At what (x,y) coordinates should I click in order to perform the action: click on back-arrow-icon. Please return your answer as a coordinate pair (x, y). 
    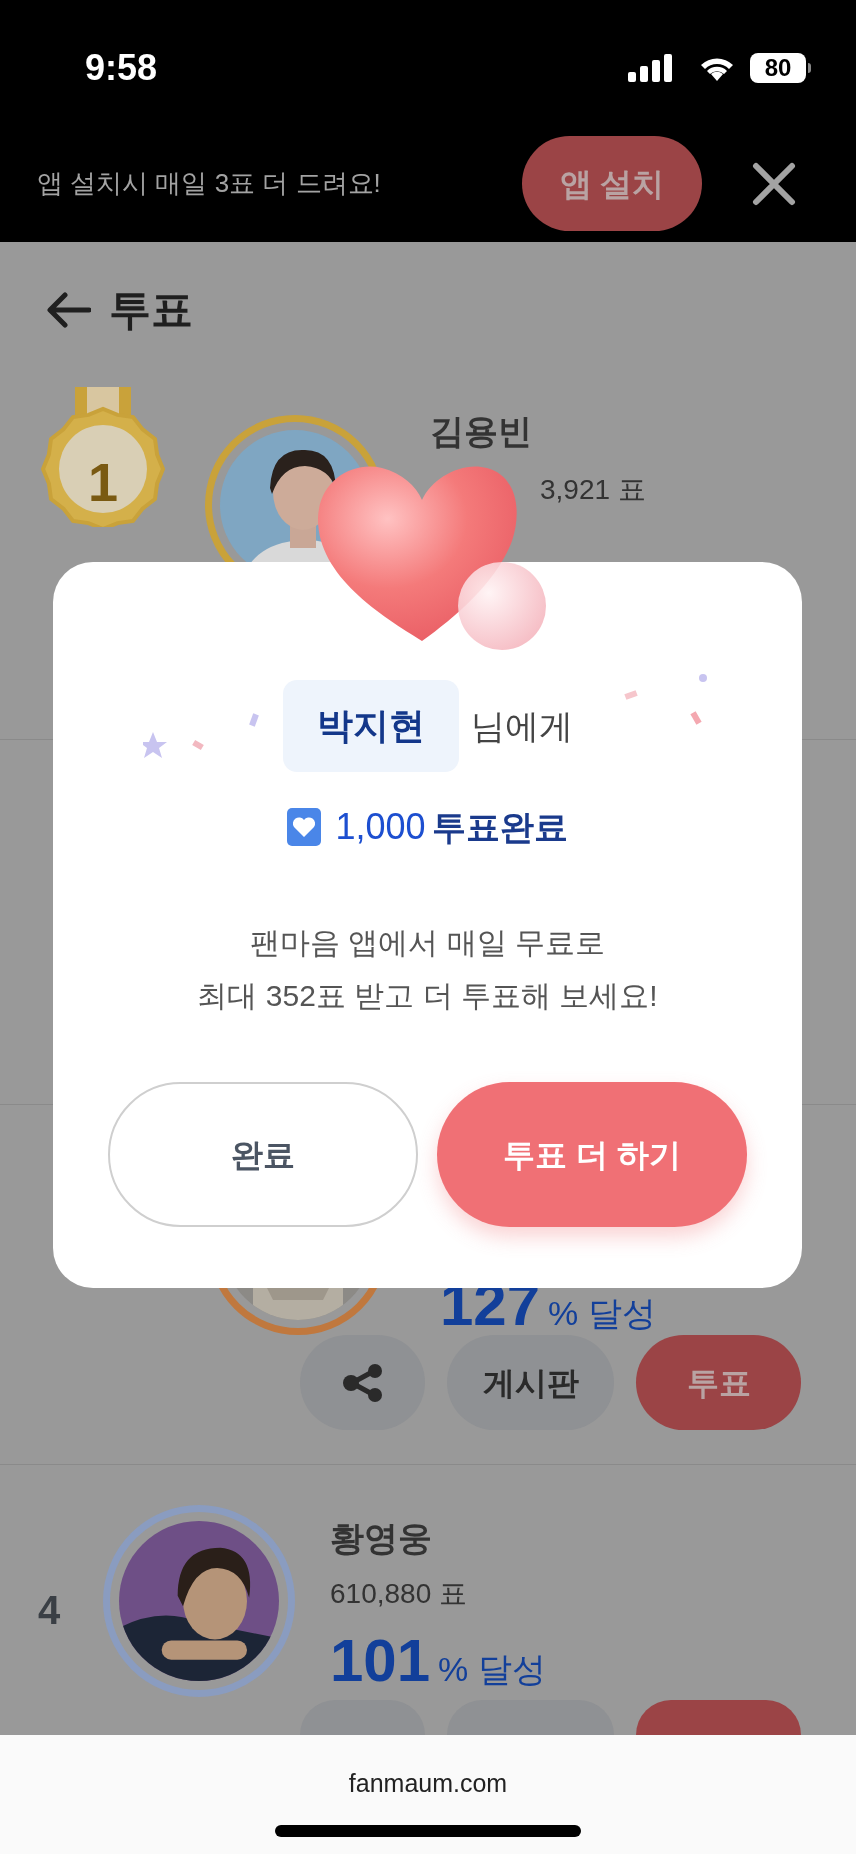
    Looking at the image, I should click on (69, 309).